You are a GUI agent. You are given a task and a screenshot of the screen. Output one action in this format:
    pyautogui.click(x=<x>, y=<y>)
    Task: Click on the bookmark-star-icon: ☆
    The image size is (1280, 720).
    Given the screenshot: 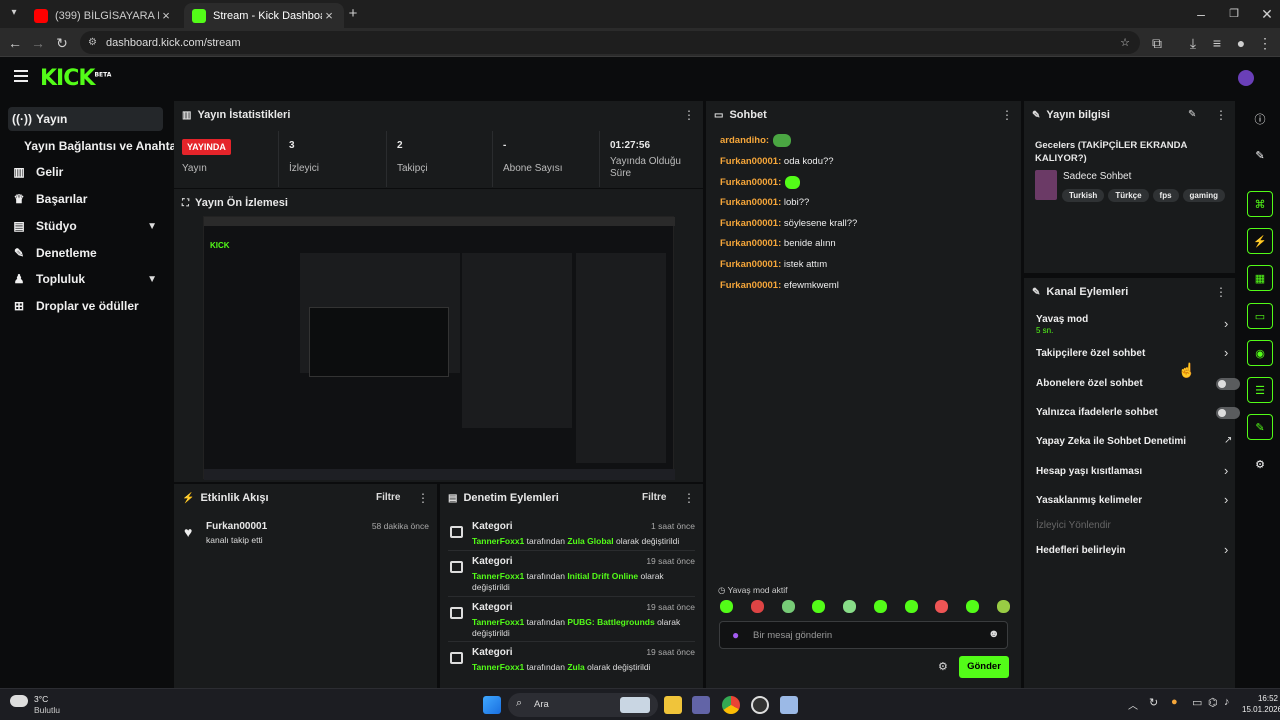 What is the action you would take?
    pyautogui.click(x=1125, y=42)
    